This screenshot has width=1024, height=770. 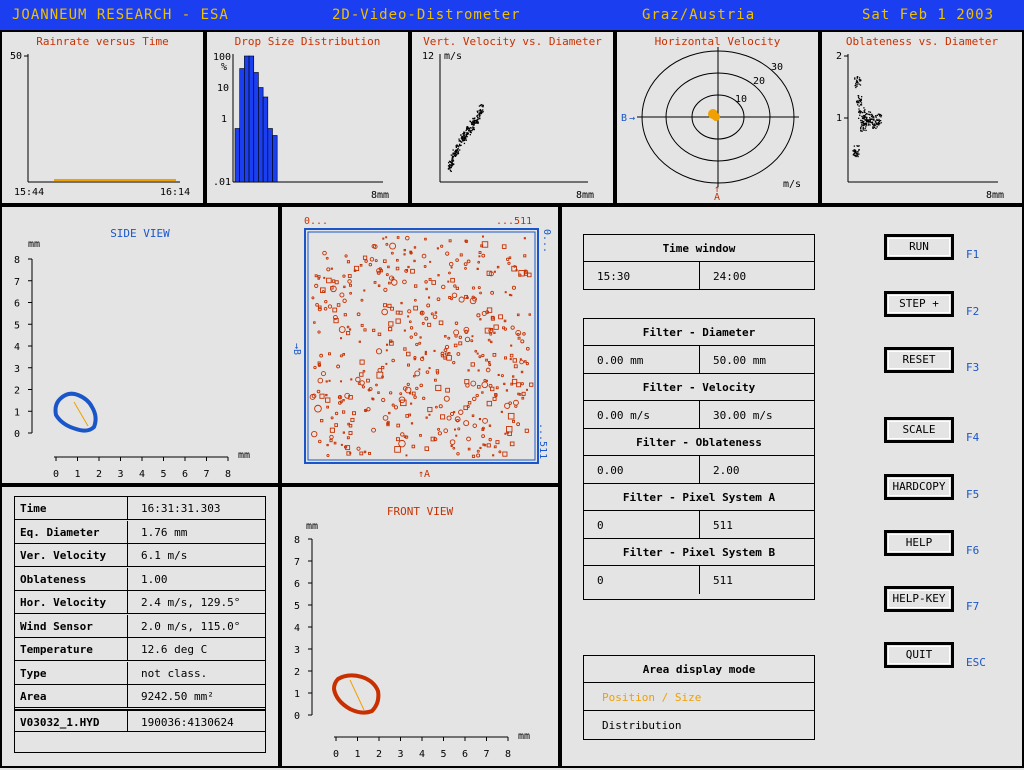 I want to click on area-mode-option-2: Distribution, so click(x=641, y=725).